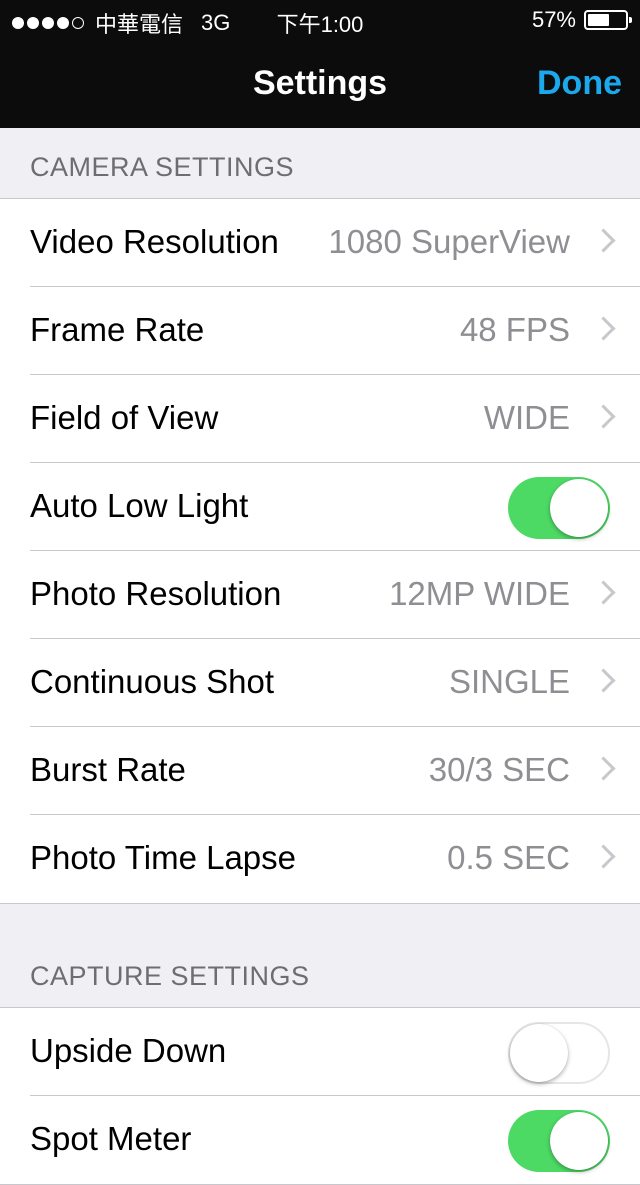 The image size is (640, 1185). I want to click on battery-percent: 57%, so click(553, 19).